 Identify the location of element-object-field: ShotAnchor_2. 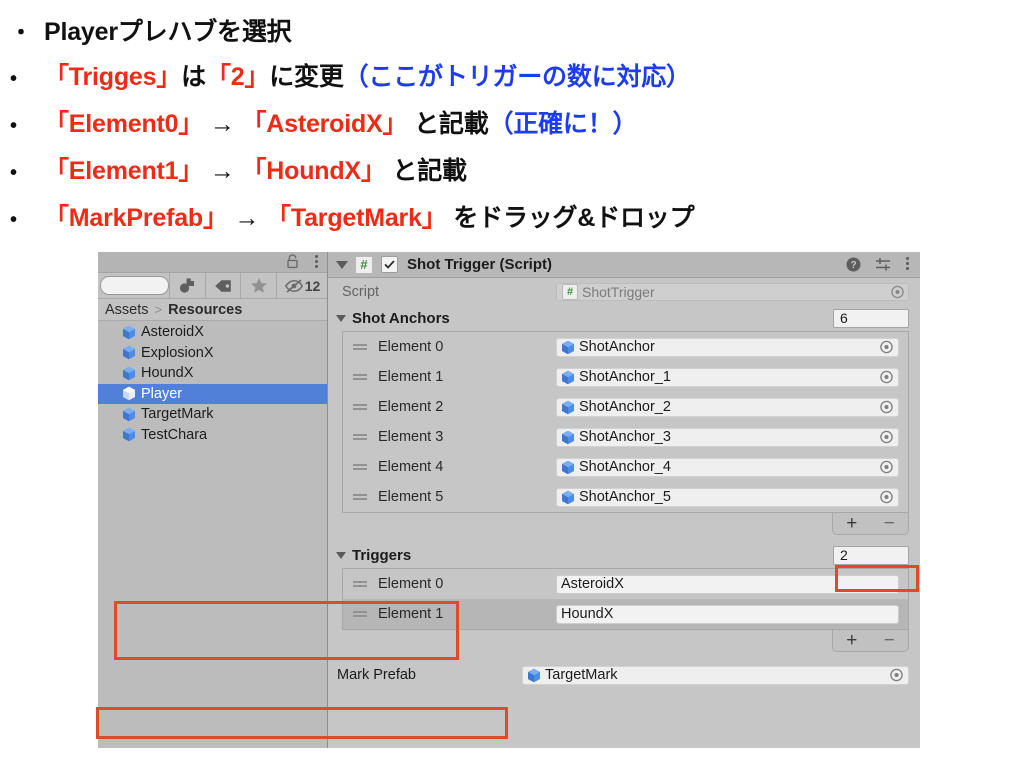
(727, 407).